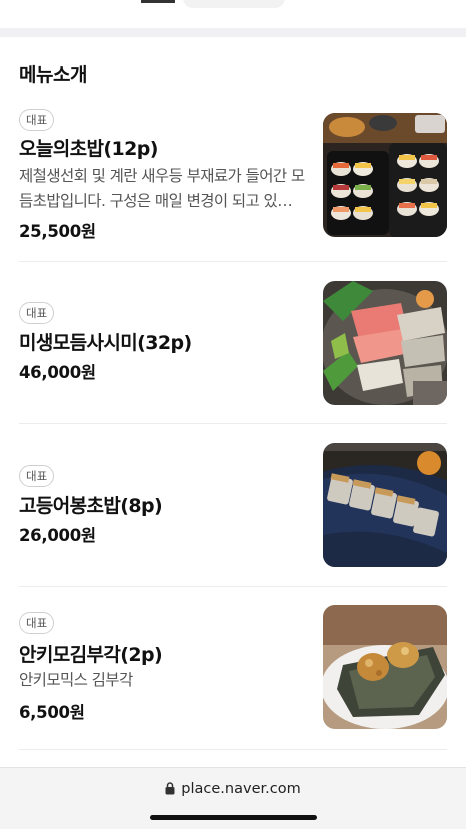 The image size is (466, 829). I want to click on menu-item-price: 26,000원, so click(57, 535).